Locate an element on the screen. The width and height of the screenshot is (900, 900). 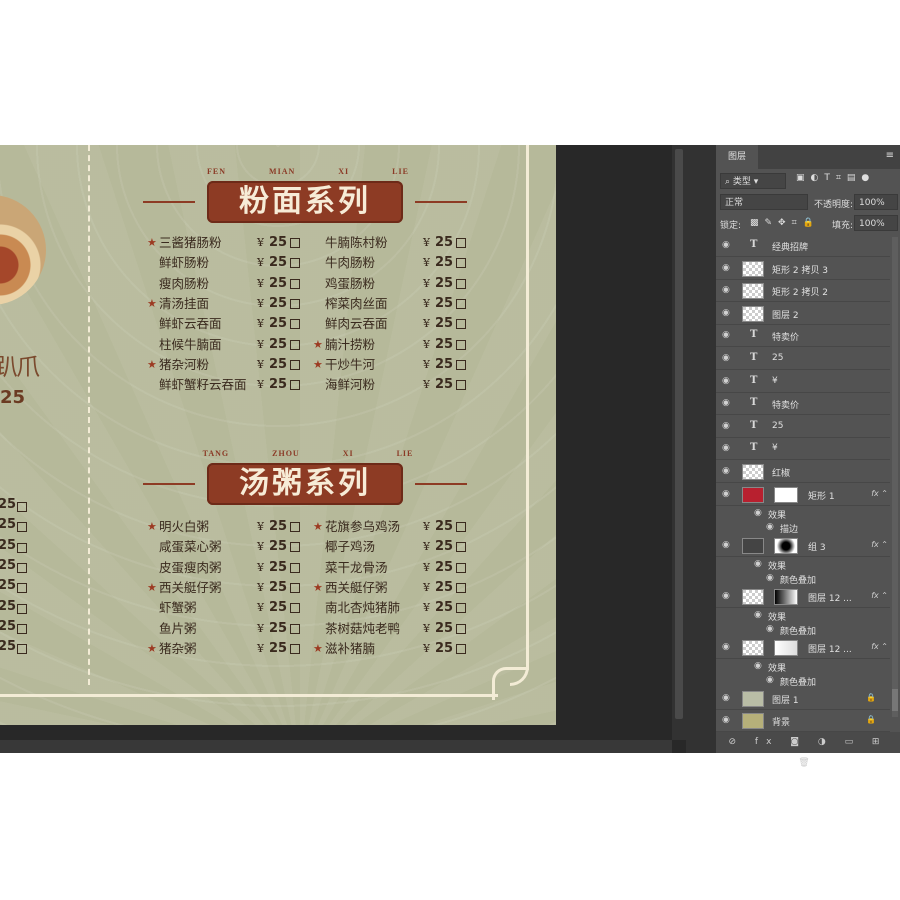
layer-row: ◉ 矩形 1 fx ⌃ is located at coordinates (803, 495).